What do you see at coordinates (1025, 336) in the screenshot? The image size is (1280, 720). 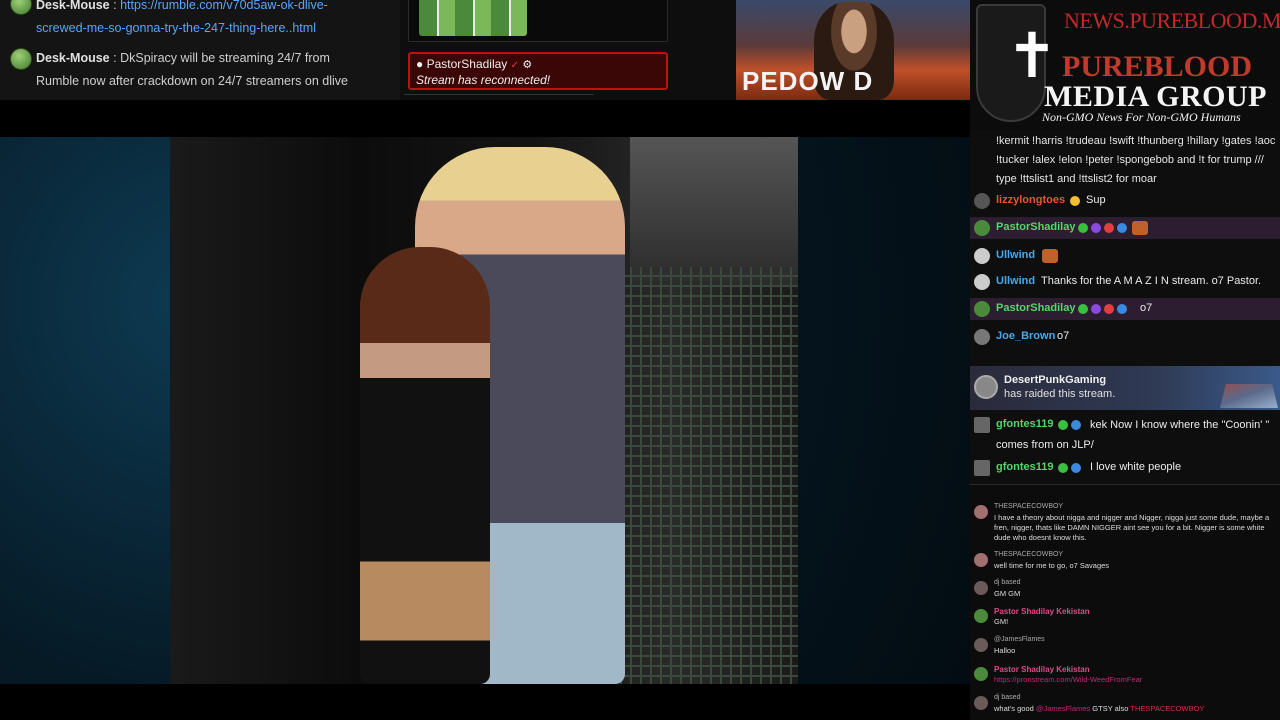 I see `chat-username: Joe_Brown` at bounding box center [1025, 336].